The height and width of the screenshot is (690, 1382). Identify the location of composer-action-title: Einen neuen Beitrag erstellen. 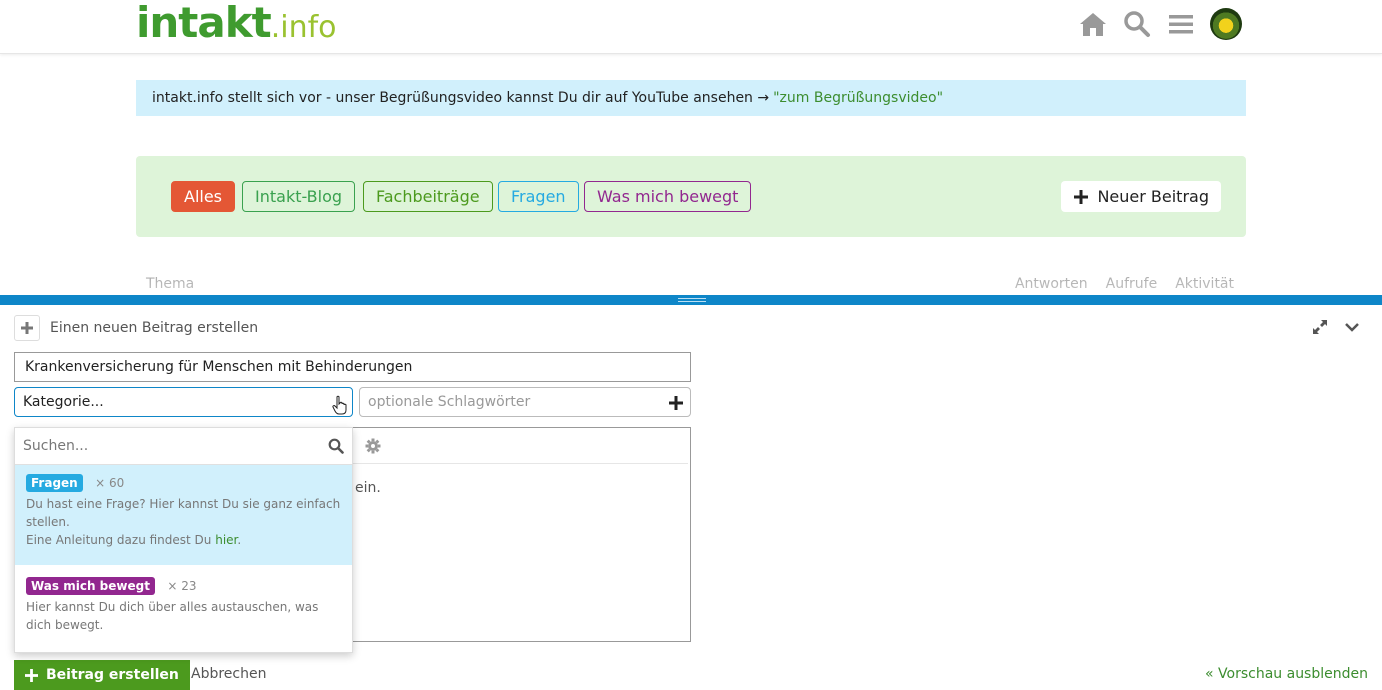
(136, 328).